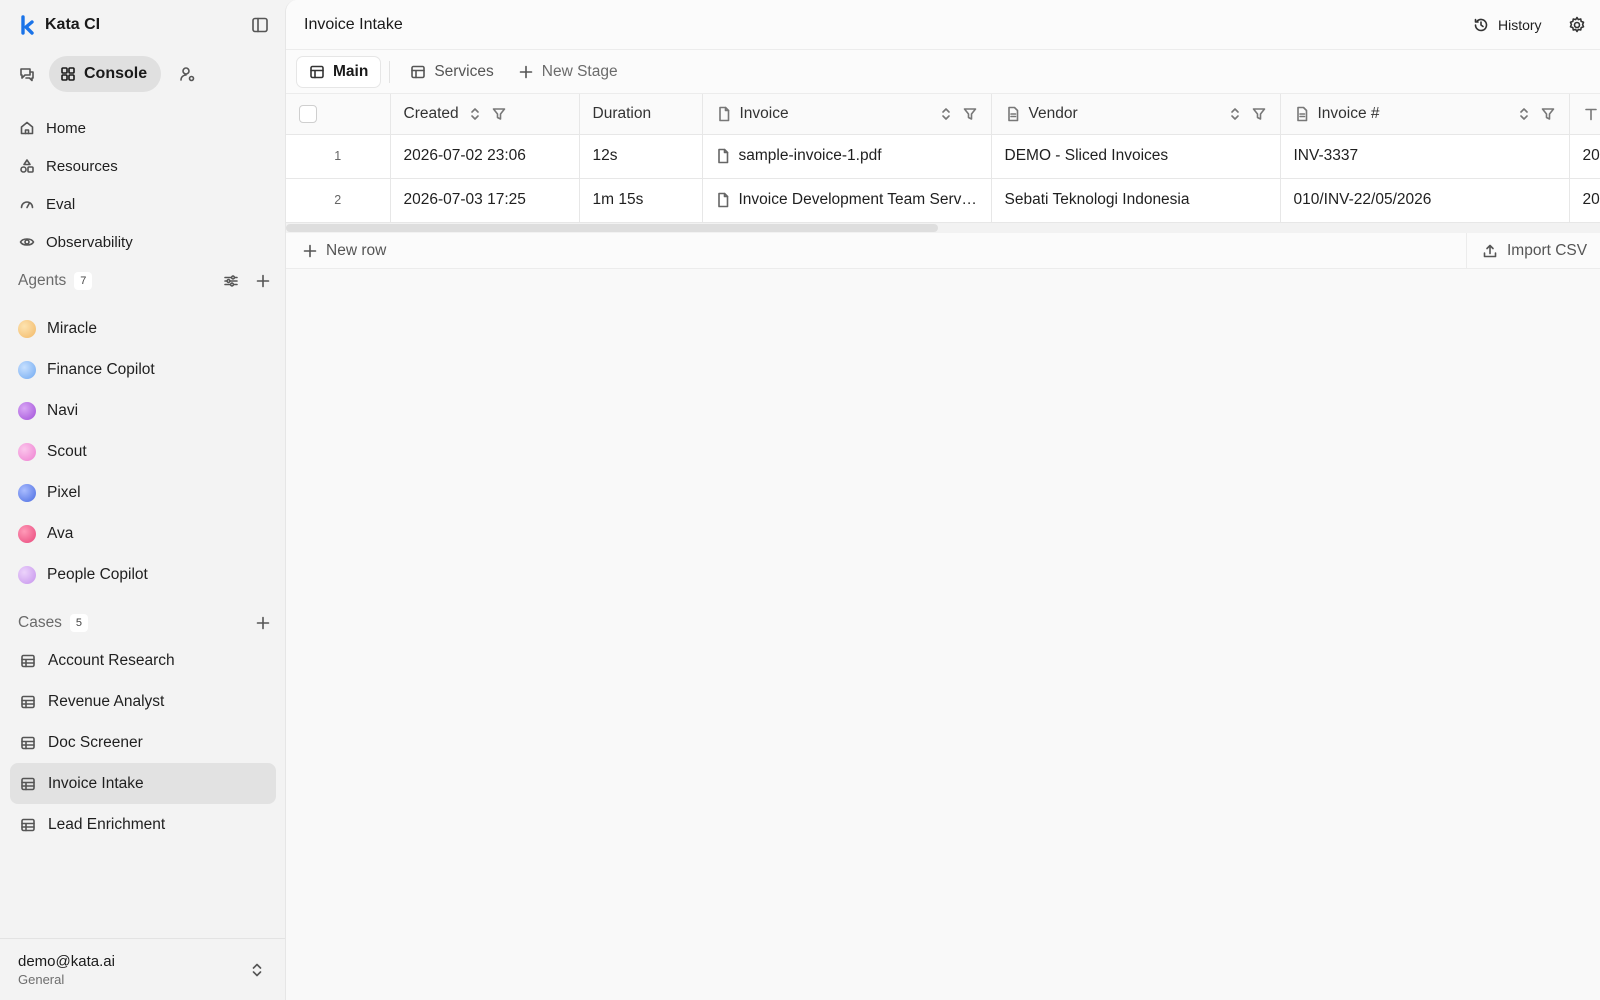 Image resolution: width=1600 pixels, height=1000 pixels. Describe the element at coordinates (260, 25) in the screenshot. I see `sidebar-toggle-icon` at that location.